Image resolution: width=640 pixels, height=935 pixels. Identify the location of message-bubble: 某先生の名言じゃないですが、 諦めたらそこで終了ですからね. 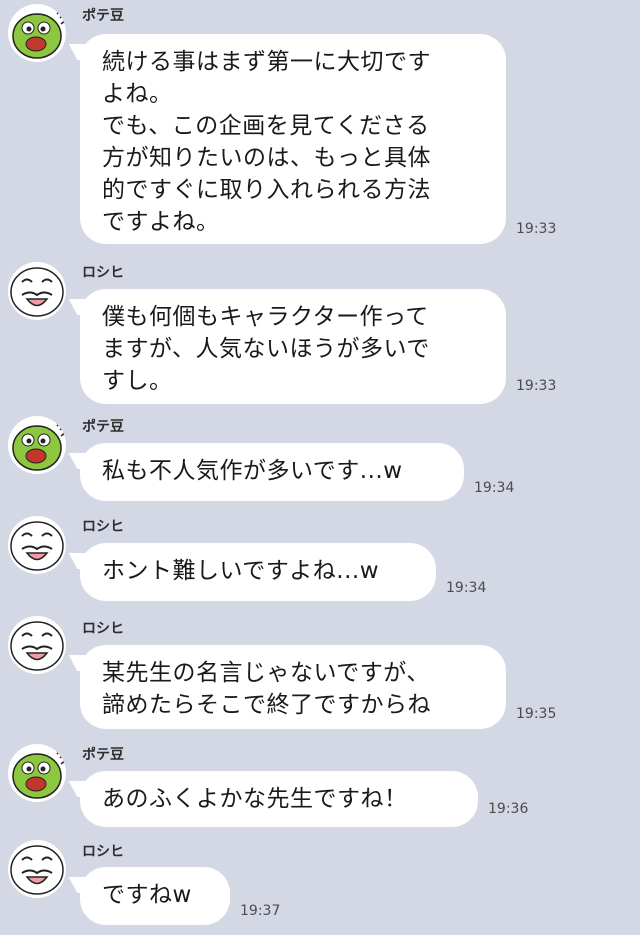
(293, 687).